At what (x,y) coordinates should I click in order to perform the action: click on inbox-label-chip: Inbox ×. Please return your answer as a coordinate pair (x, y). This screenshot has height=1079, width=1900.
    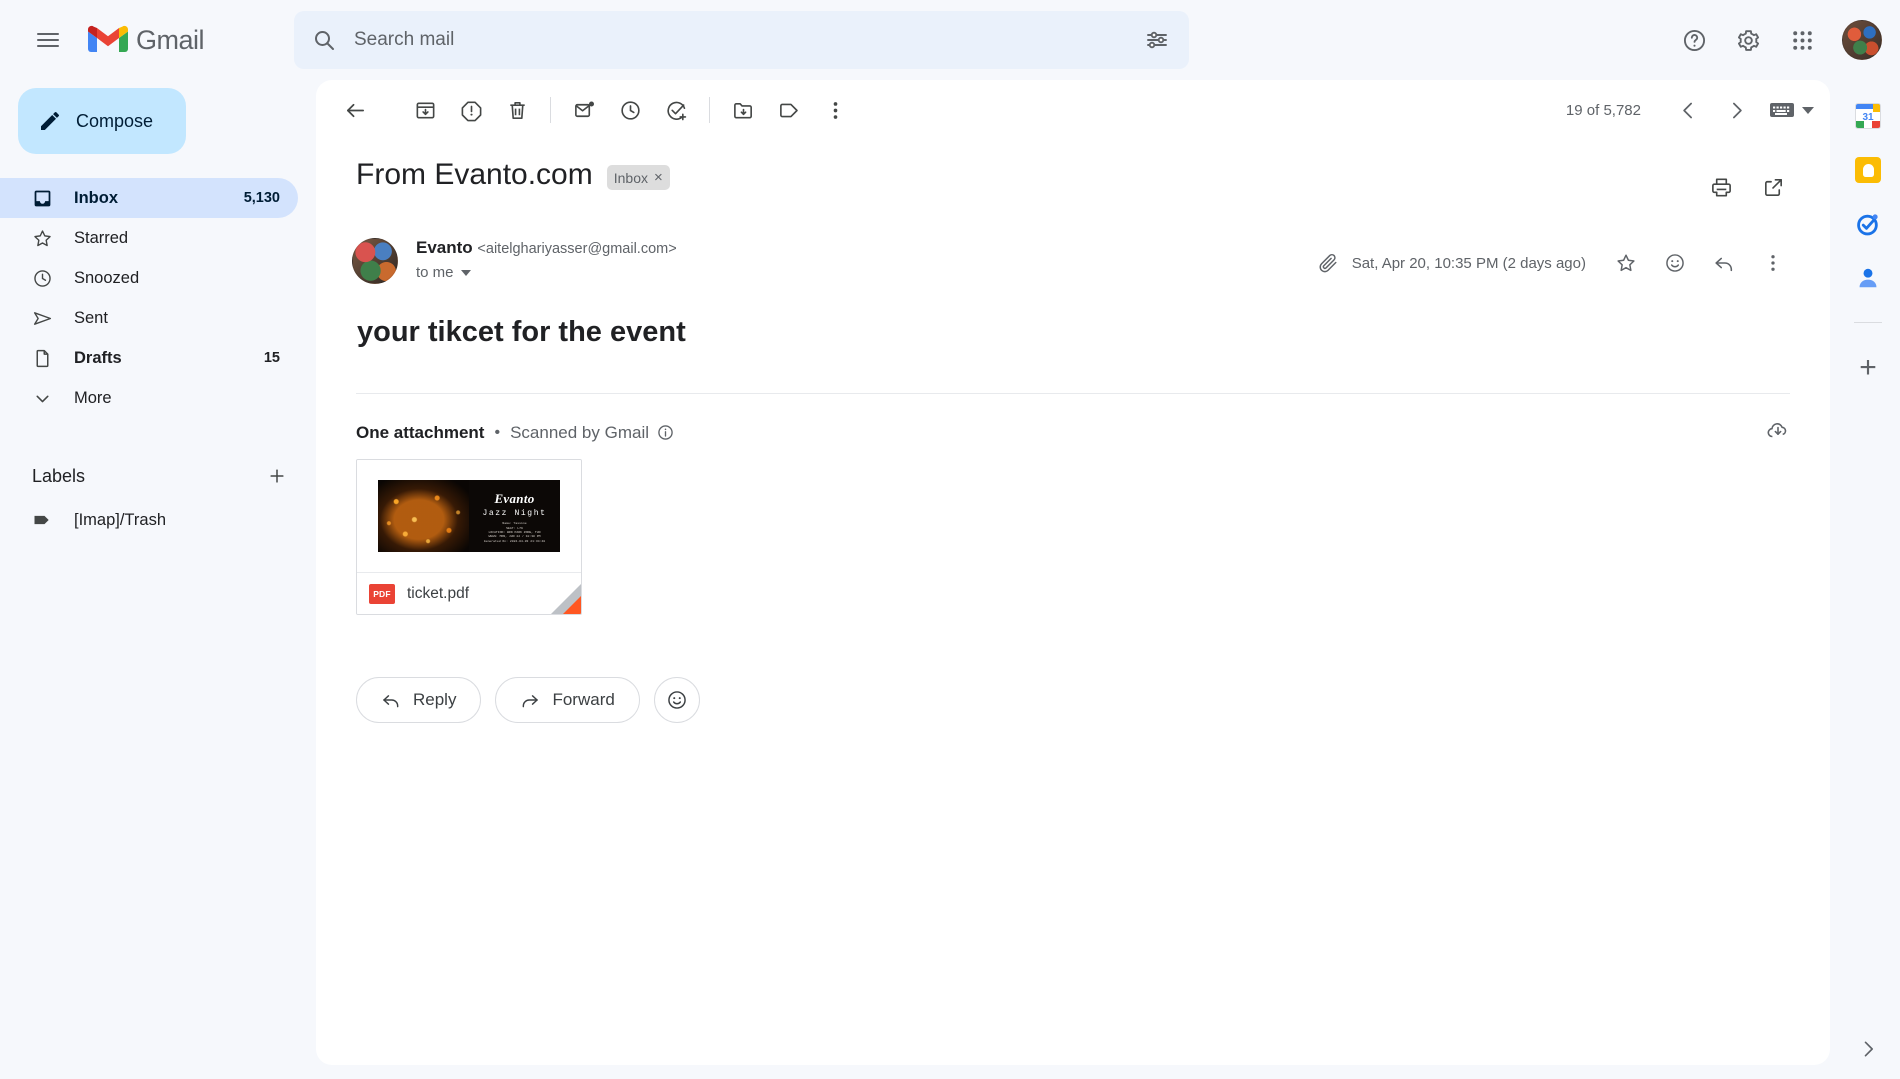
    Looking at the image, I should click on (638, 177).